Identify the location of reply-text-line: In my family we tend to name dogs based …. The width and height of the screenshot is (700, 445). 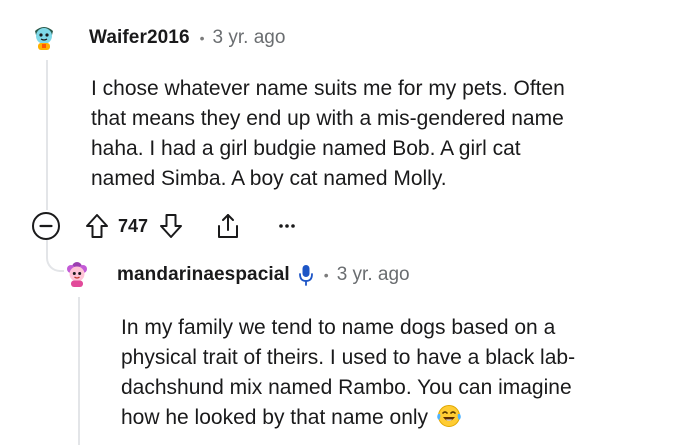
(338, 327).